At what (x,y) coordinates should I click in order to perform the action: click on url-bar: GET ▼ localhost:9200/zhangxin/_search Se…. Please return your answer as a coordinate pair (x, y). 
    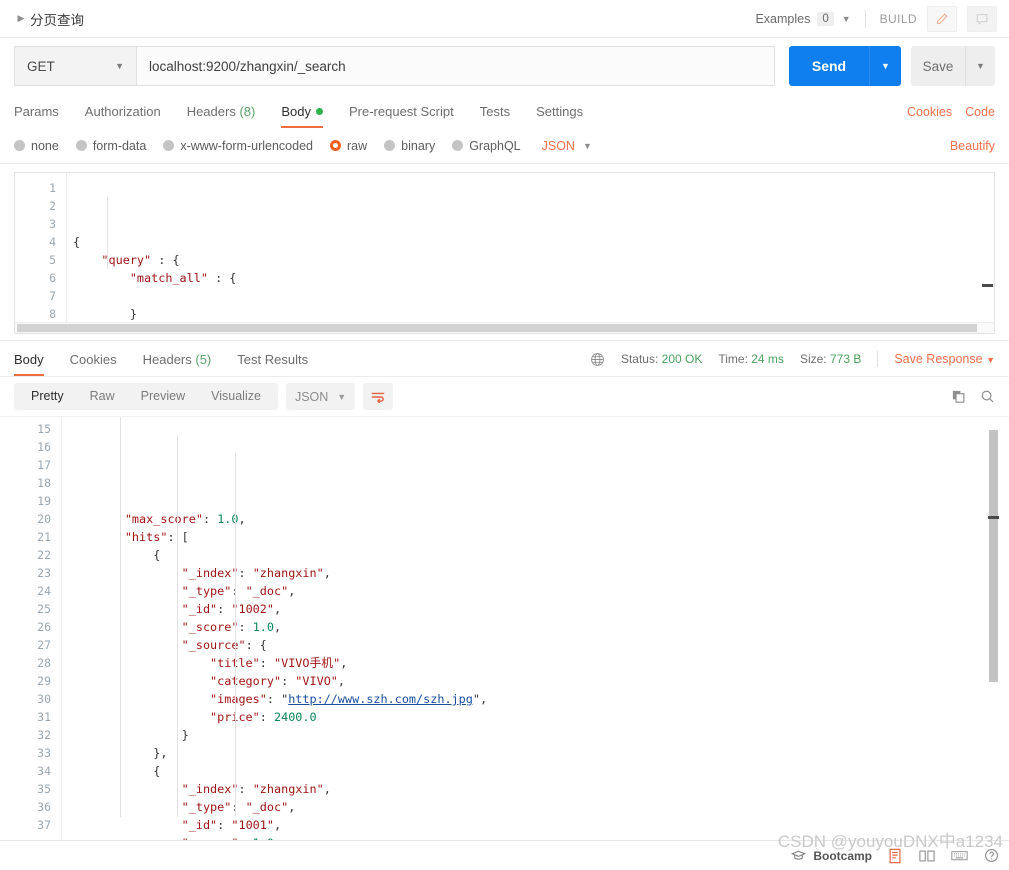
    Looking at the image, I should click on (504, 66).